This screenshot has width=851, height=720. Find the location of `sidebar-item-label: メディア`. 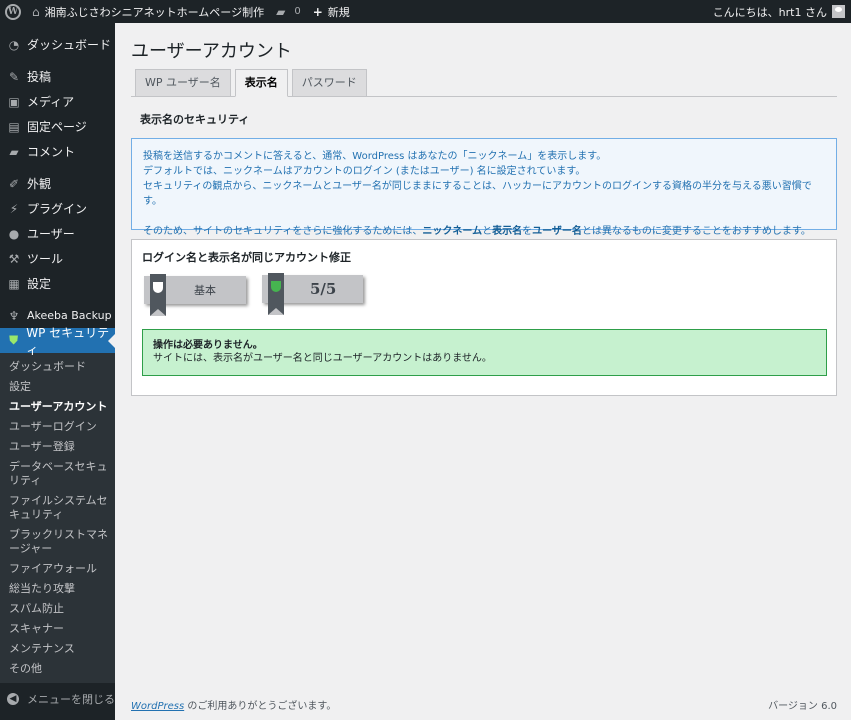

sidebar-item-label: メディア is located at coordinates (51, 102).